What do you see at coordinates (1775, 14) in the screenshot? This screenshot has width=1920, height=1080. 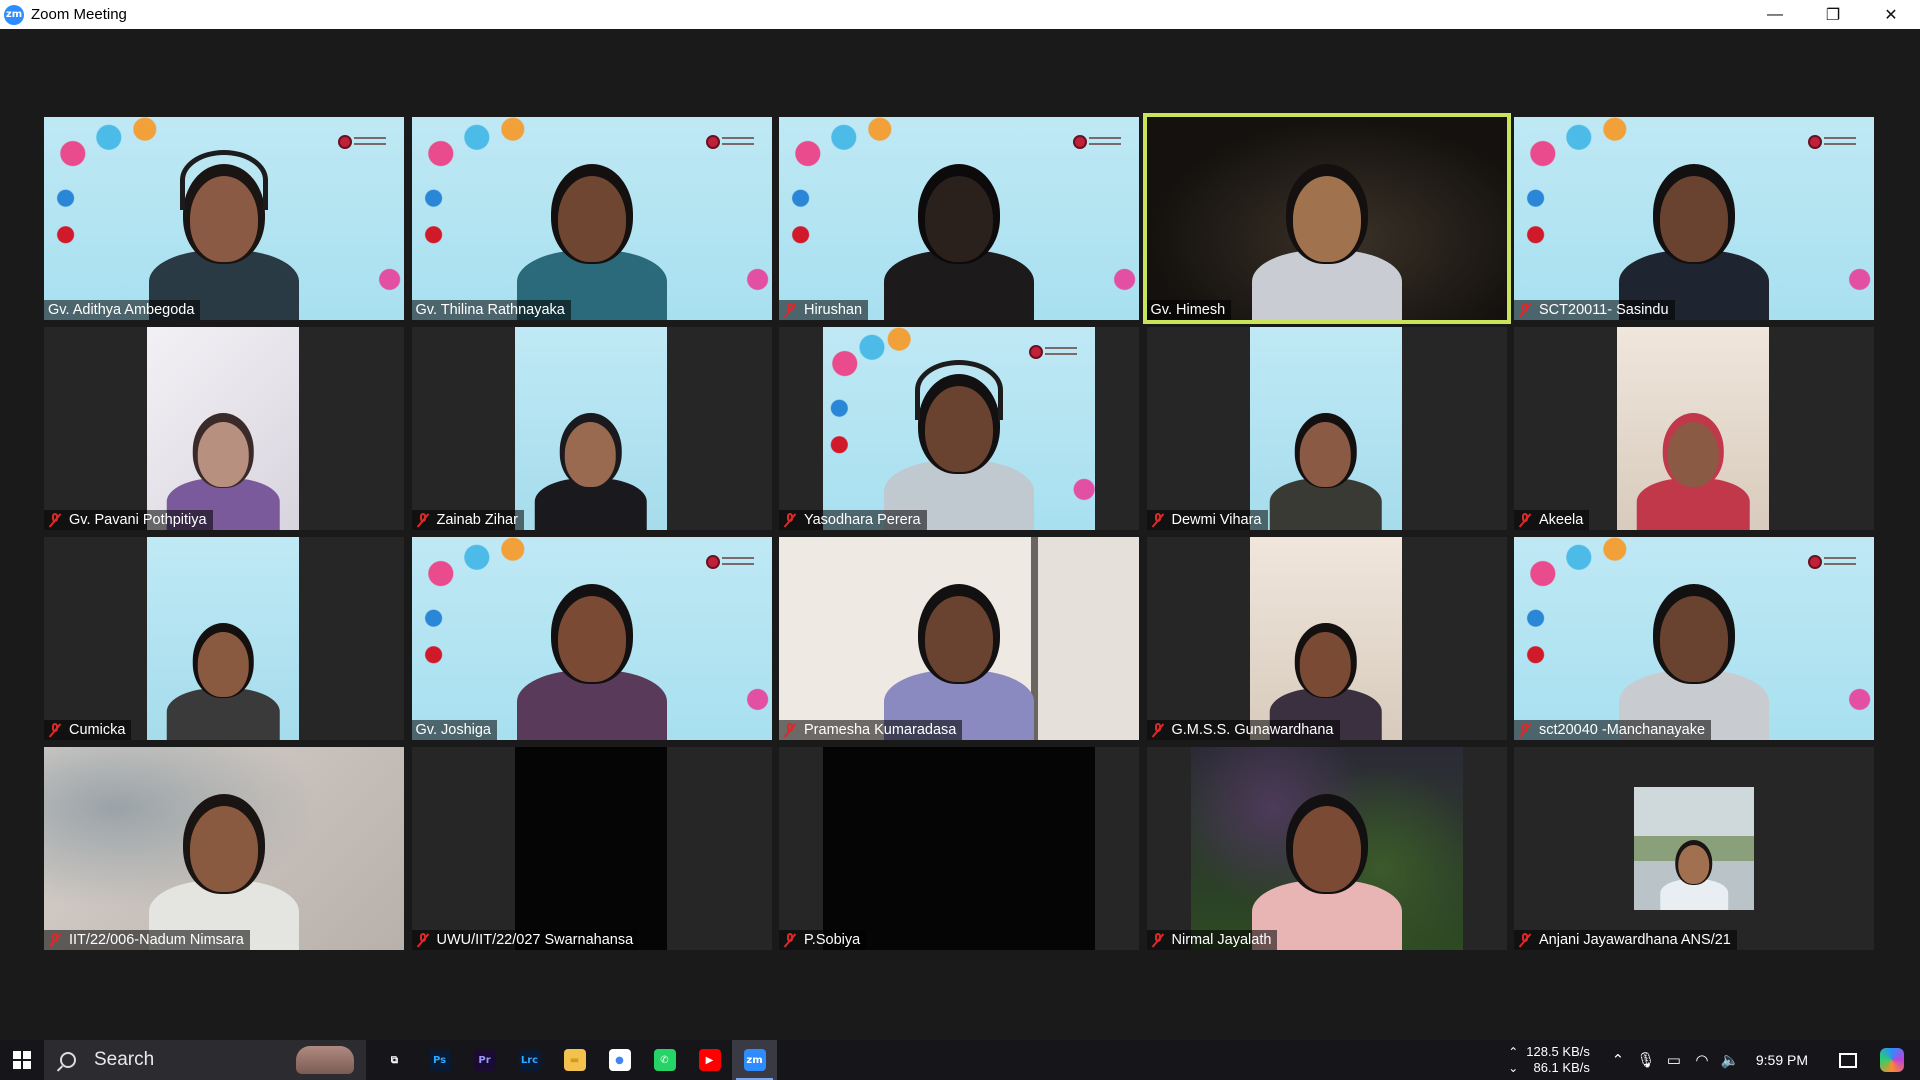 I see `minimize-button: —` at bounding box center [1775, 14].